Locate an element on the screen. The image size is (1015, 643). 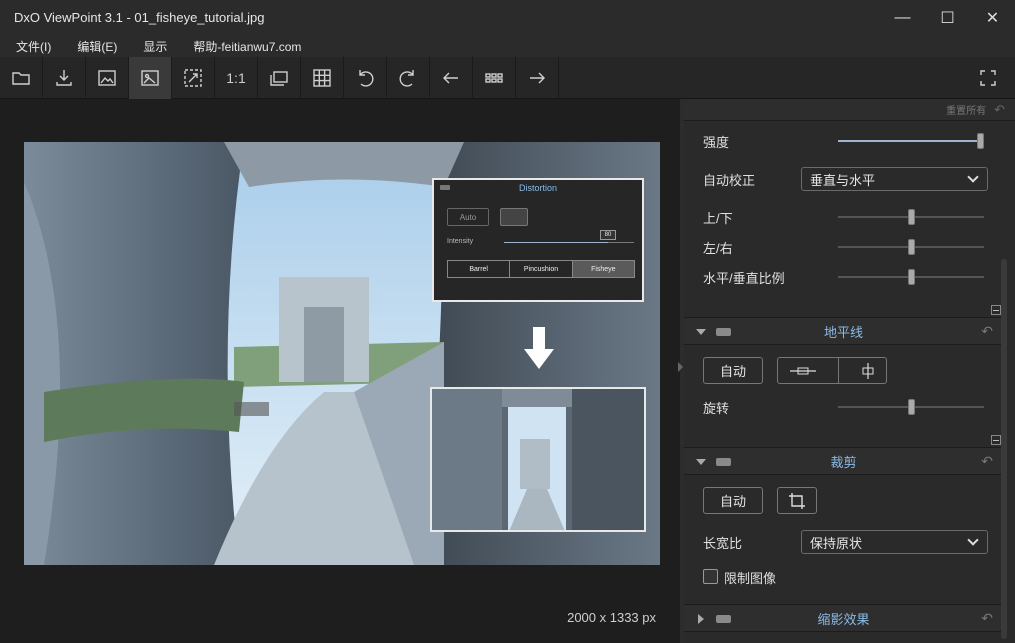
next-button is located at coordinates (537, 78).